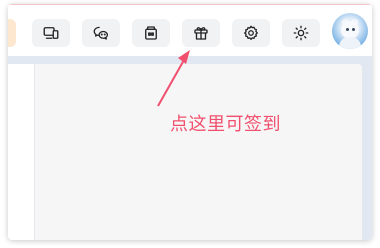 The height and width of the screenshot is (248, 380). I want to click on user-avatar, so click(350, 31).